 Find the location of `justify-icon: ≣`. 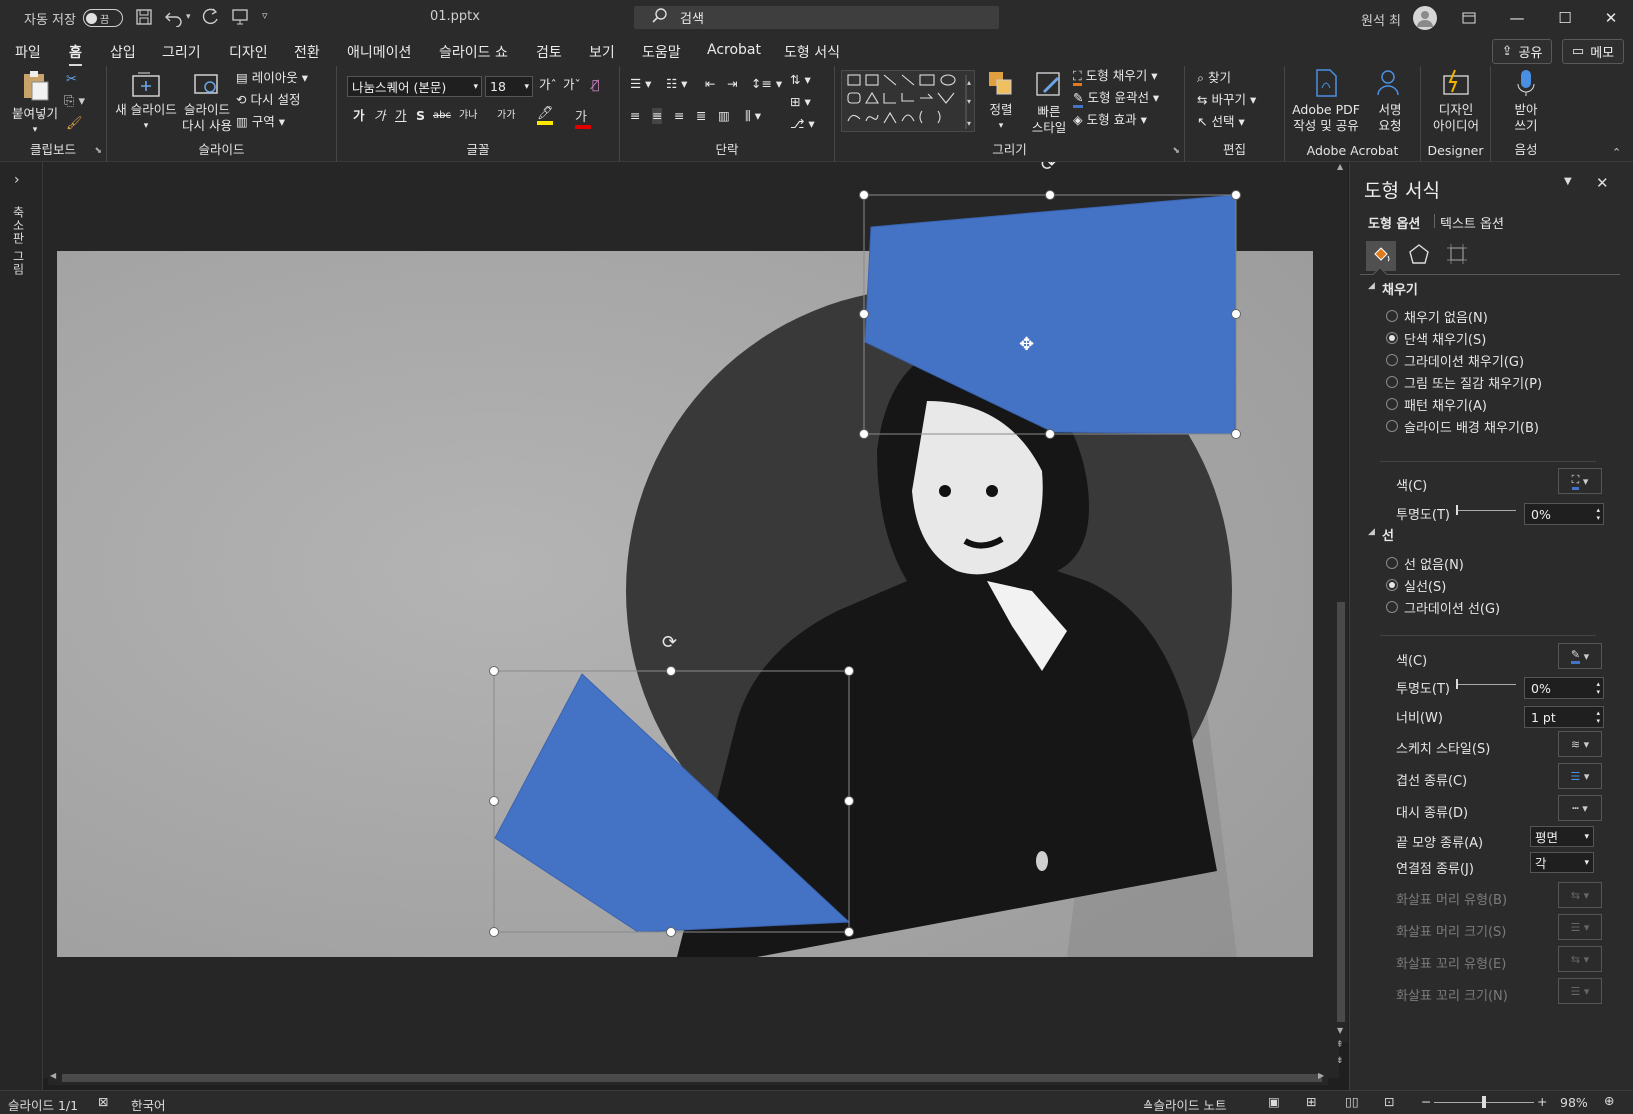

justify-icon: ≣ is located at coordinates (701, 116).